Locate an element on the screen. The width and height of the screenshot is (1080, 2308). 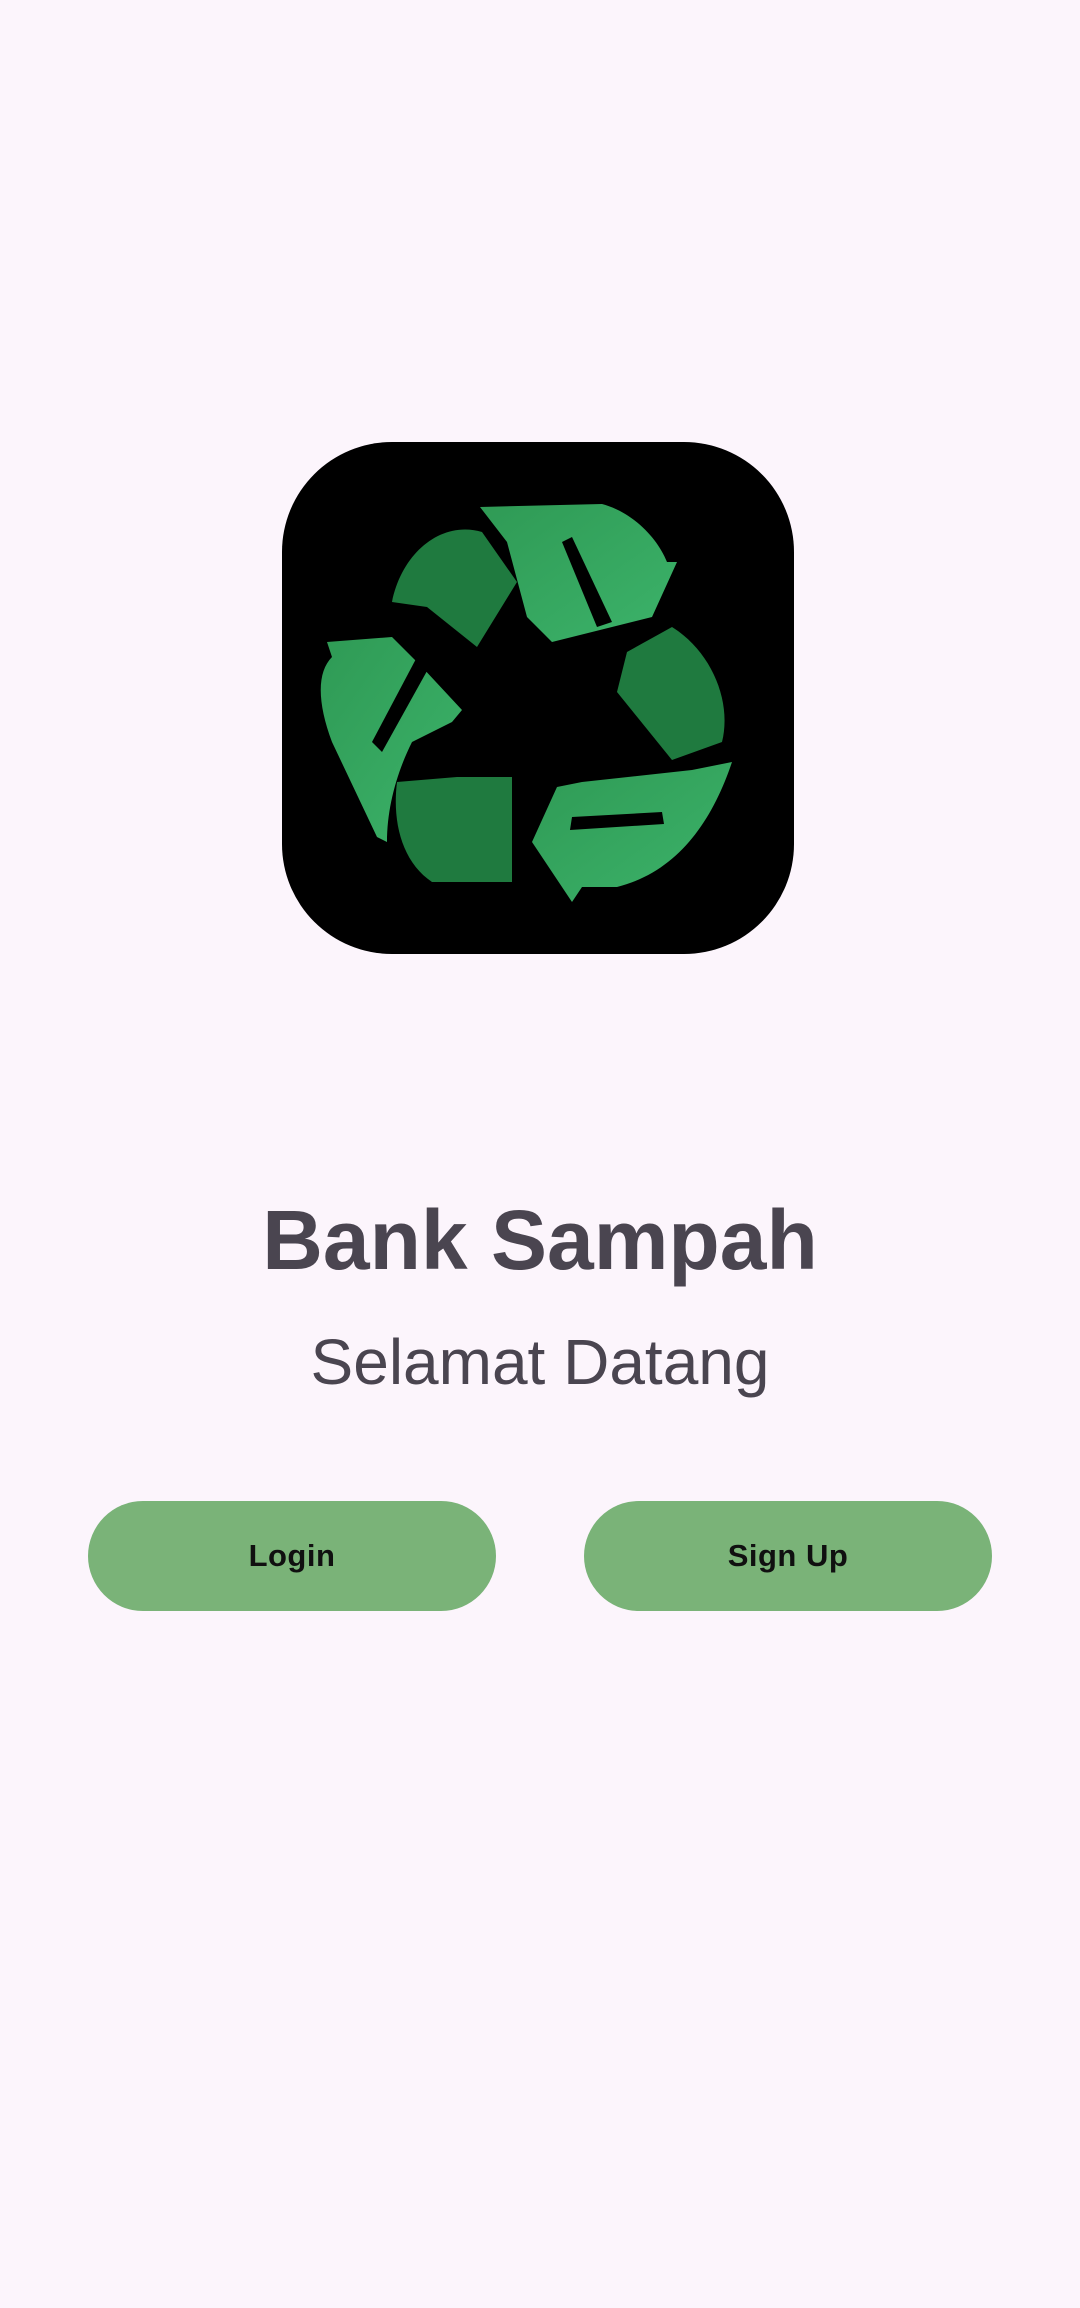
app-logo is located at coordinates (538, 698).